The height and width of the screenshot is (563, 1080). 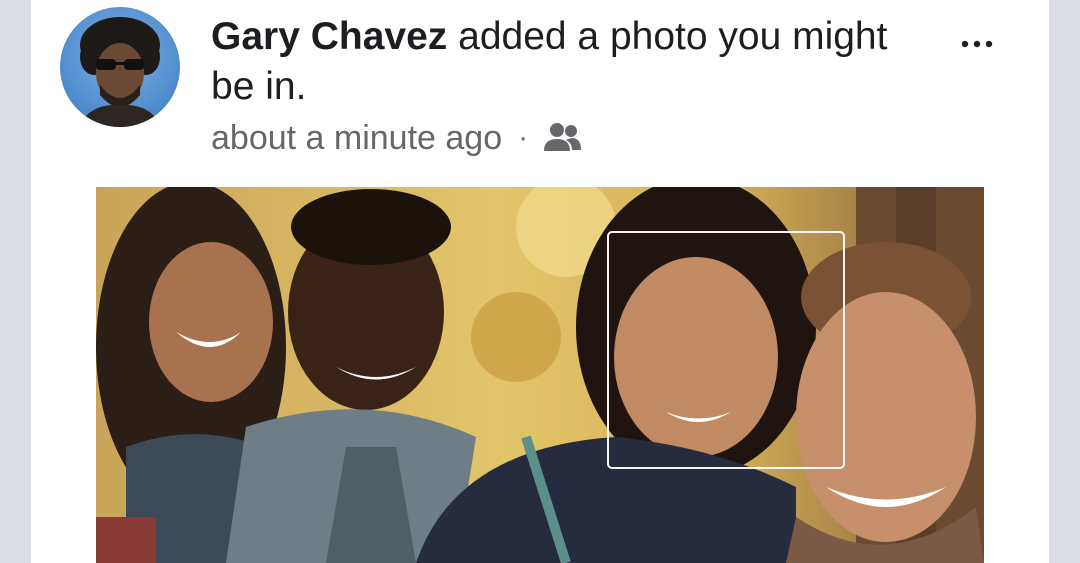 What do you see at coordinates (726, 350) in the screenshot?
I see `face-tag-box` at bounding box center [726, 350].